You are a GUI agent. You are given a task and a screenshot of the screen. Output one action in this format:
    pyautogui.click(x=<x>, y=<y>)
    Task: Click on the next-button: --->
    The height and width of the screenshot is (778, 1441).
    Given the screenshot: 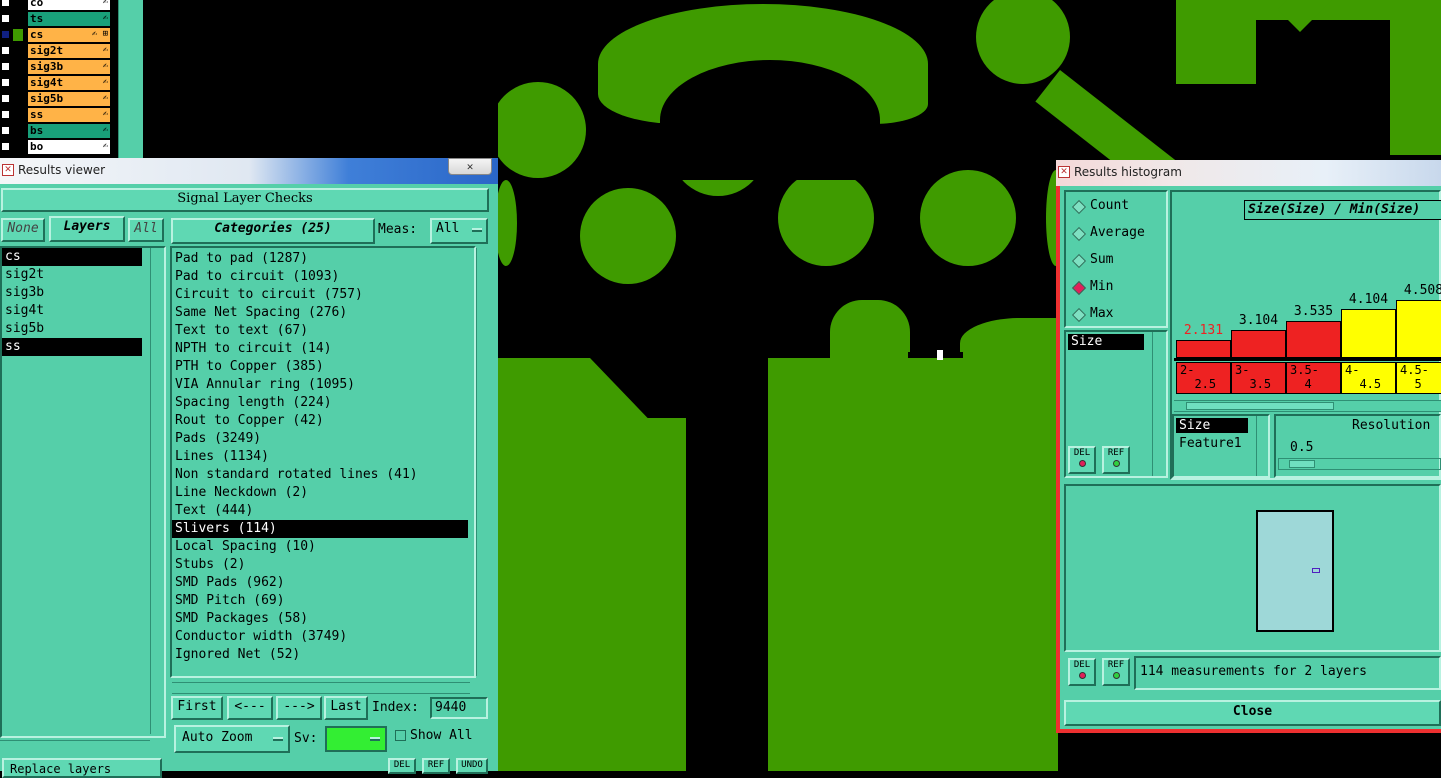 What is the action you would take?
    pyautogui.click(x=299, y=708)
    